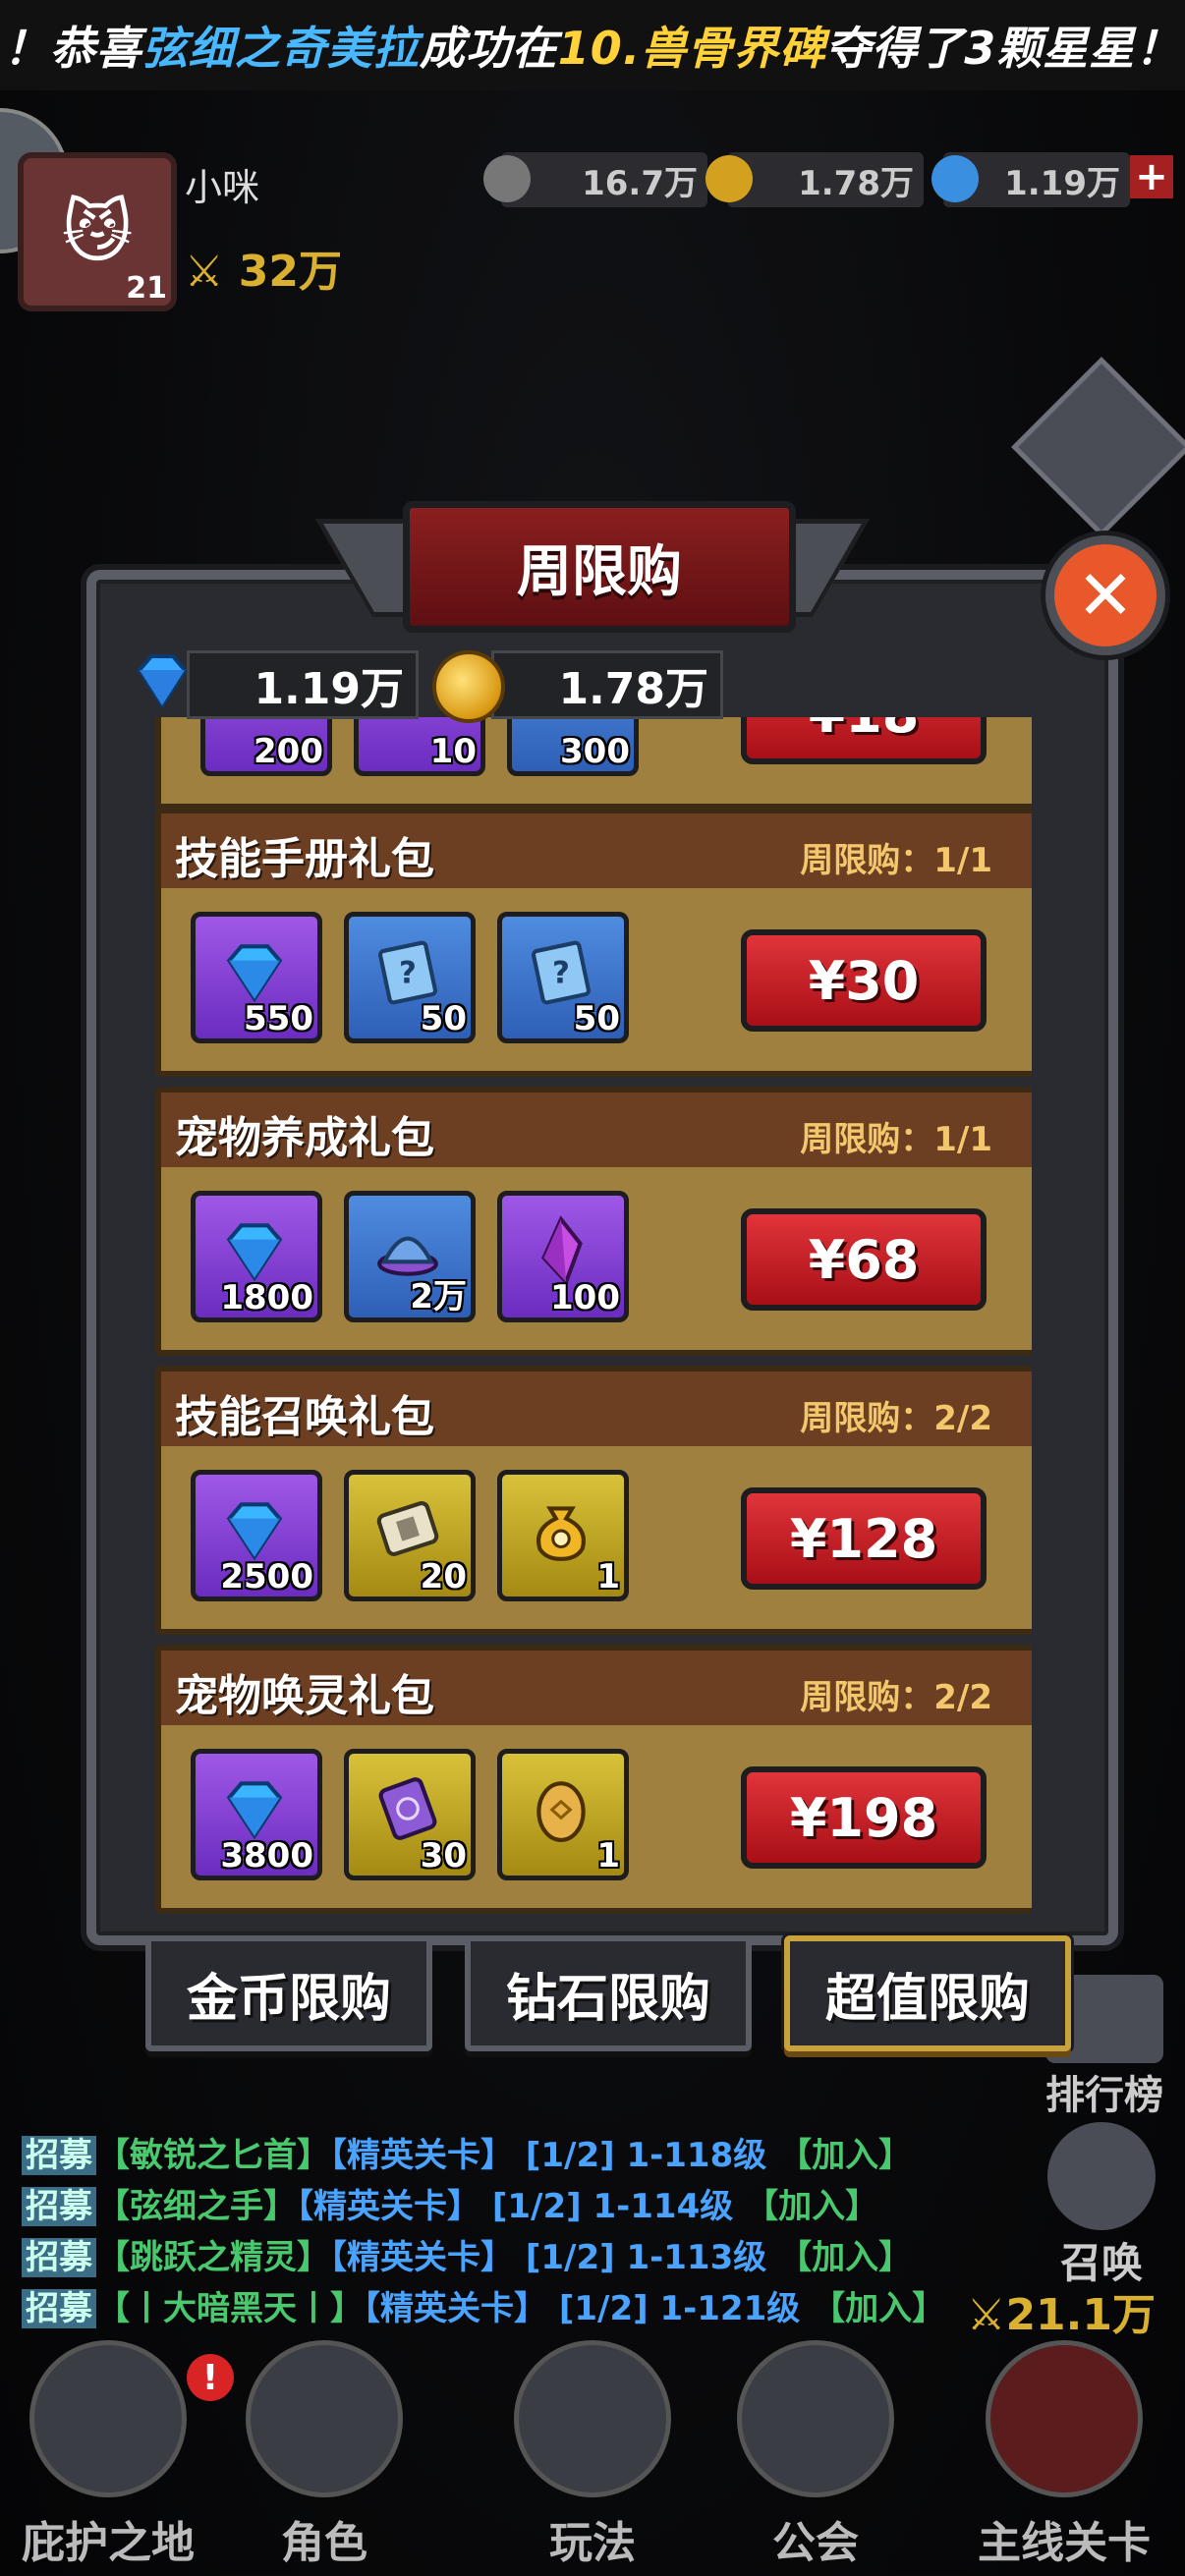 This screenshot has height=2576, width=1185. I want to click on close-button: ✕, so click(1105, 595).